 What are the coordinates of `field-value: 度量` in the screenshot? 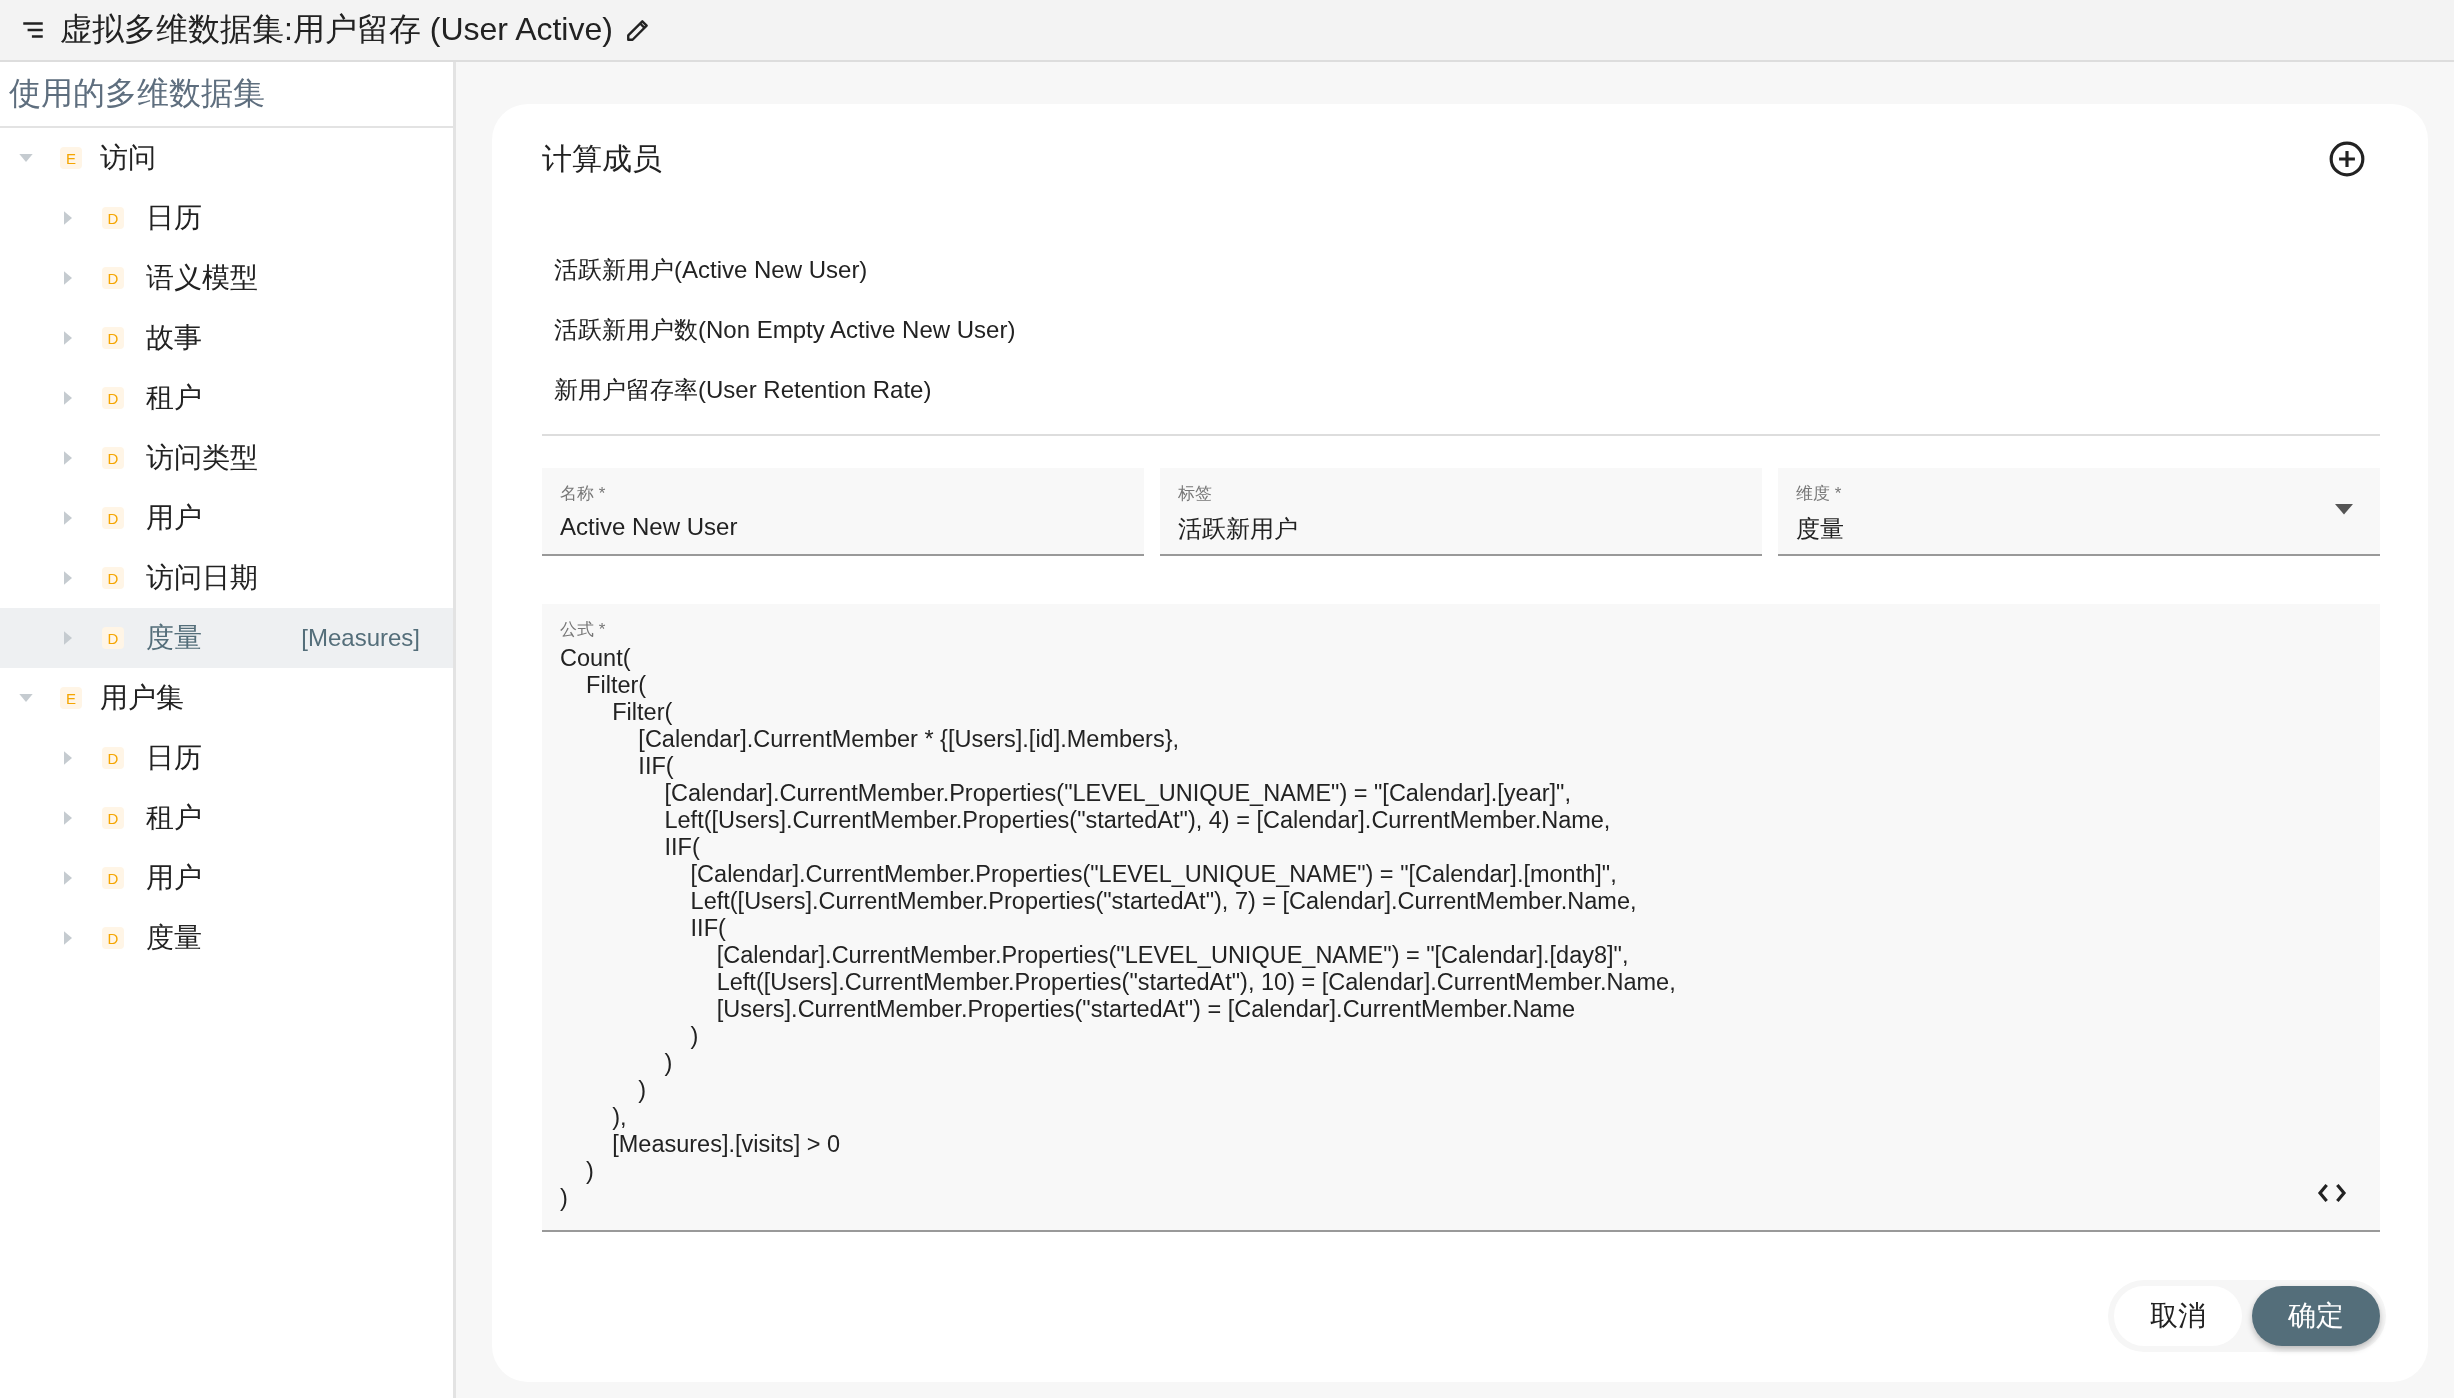 It's located at (1820, 529).